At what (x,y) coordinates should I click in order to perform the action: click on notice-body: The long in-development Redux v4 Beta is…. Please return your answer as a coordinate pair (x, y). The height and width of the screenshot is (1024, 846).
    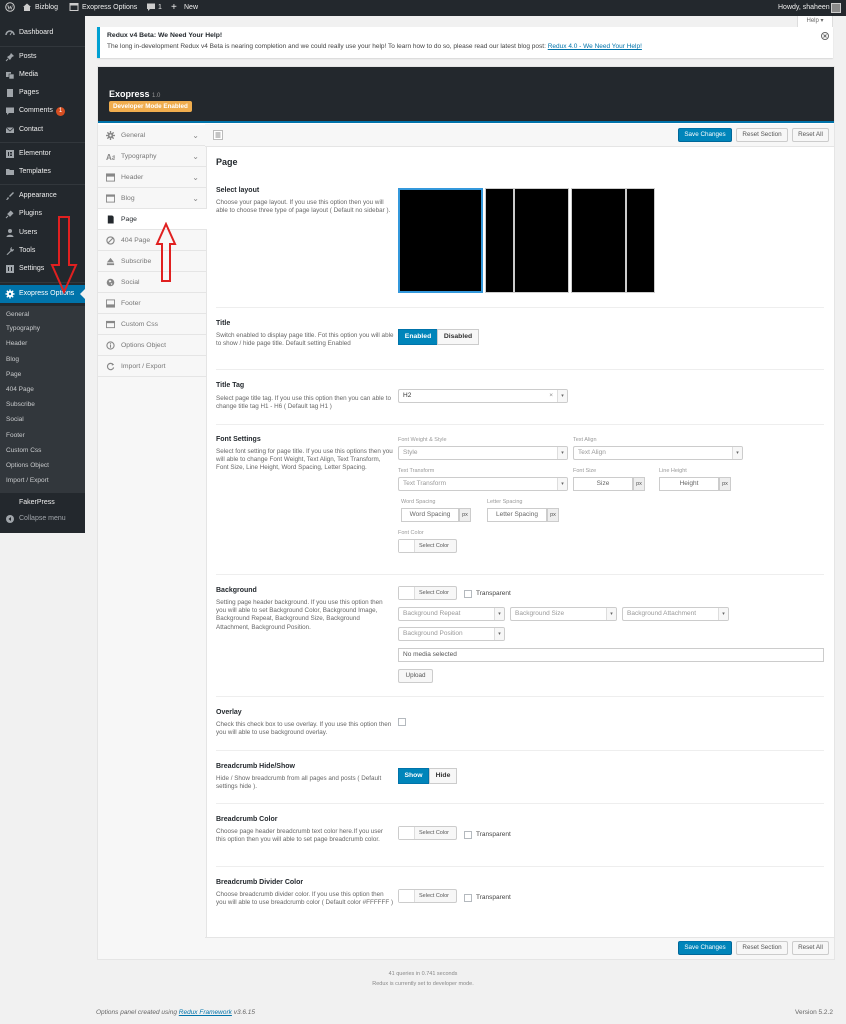
    Looking at the image, I should click on (326, 46).